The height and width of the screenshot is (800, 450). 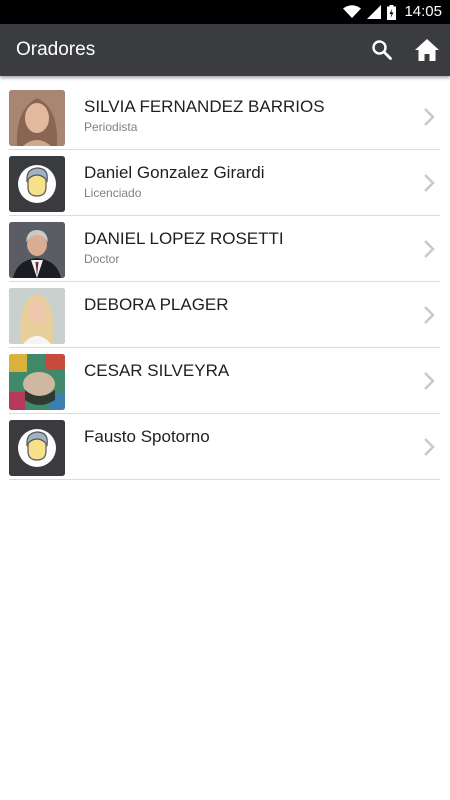 What do you see at coordinates (204, 106) in the screenshot?
I see `speaker-name: SILVIA FERNANDEZ BARRIOS` at bounding box center [204, 106].